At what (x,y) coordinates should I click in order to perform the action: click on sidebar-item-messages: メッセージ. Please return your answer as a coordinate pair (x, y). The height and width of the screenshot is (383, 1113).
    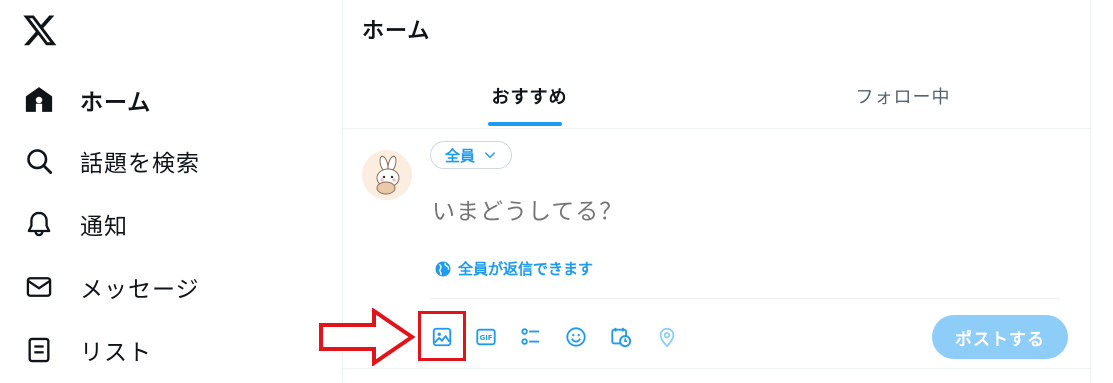
    Looking at the image, I should click on (110, 287).